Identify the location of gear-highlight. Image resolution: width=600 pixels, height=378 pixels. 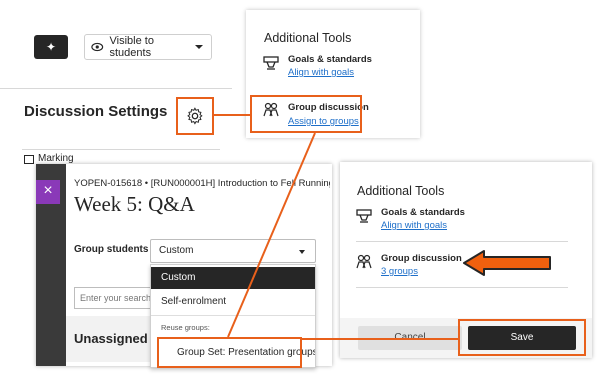
(195, 116).